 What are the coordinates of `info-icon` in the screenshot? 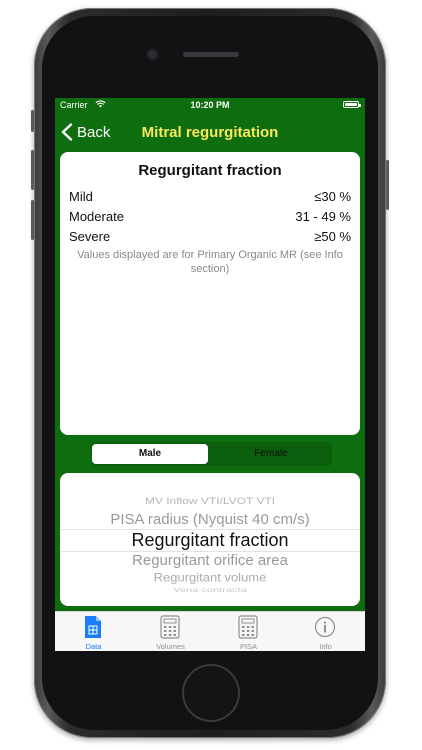 It's located at (325, 627).